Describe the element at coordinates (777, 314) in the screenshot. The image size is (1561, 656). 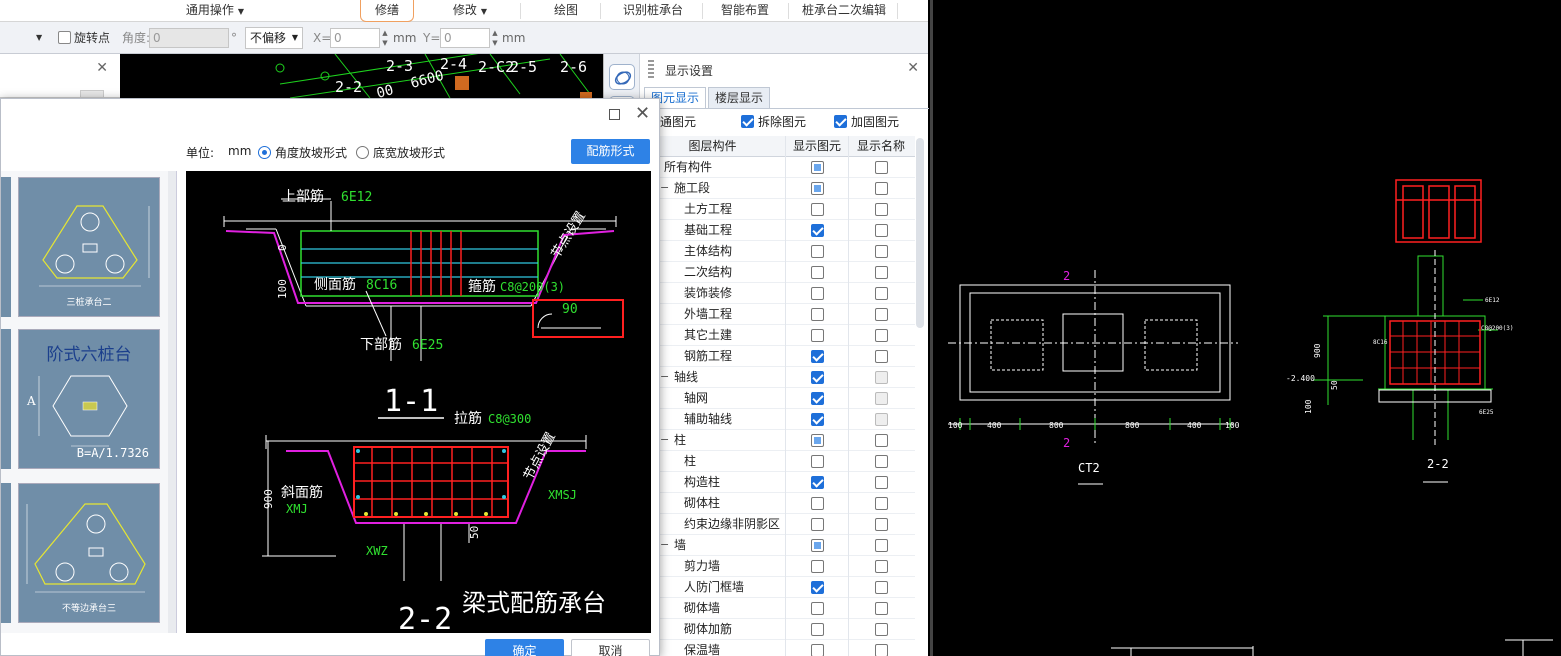
I see `table-row: 外墙工程` at that location.